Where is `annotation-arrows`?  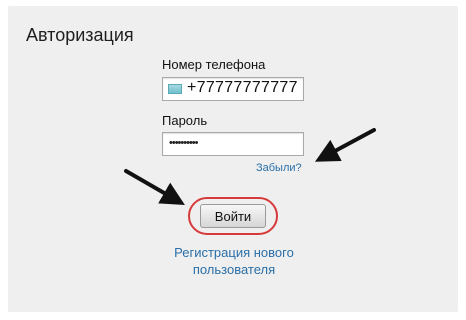
annotation-arrows is located at coordinates (250, 166).